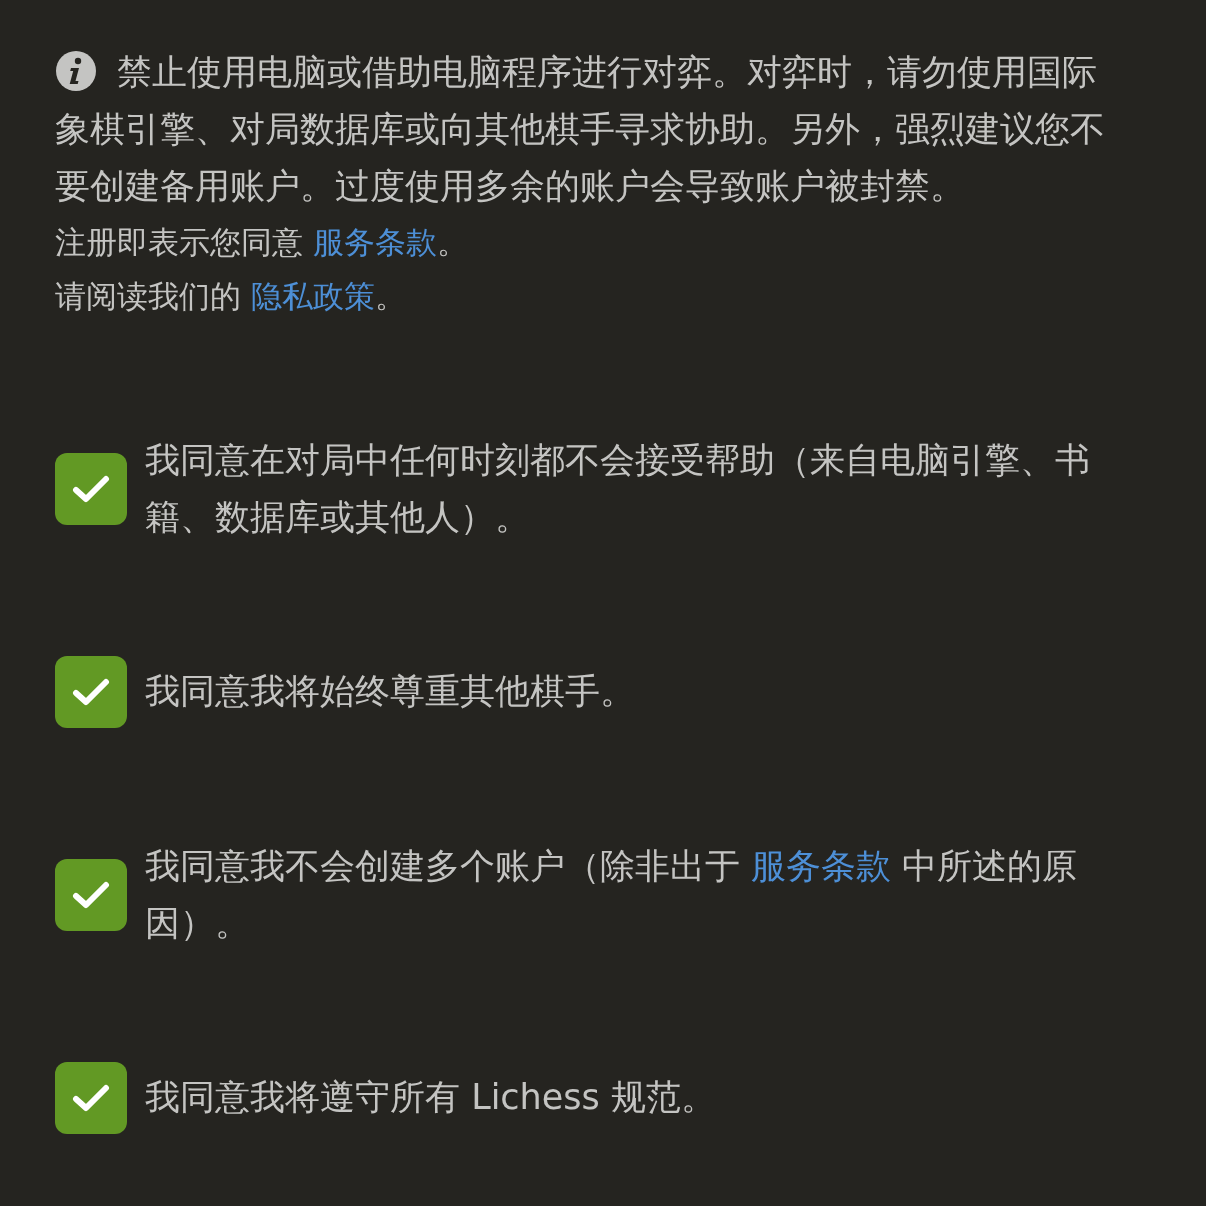 The image size is (1206, 1206). Describe the element at coordinates (430, 1097) in the screenshot. I see `agreement-text: 我同意我将遵守所有 Lichess 规范。` at that location.